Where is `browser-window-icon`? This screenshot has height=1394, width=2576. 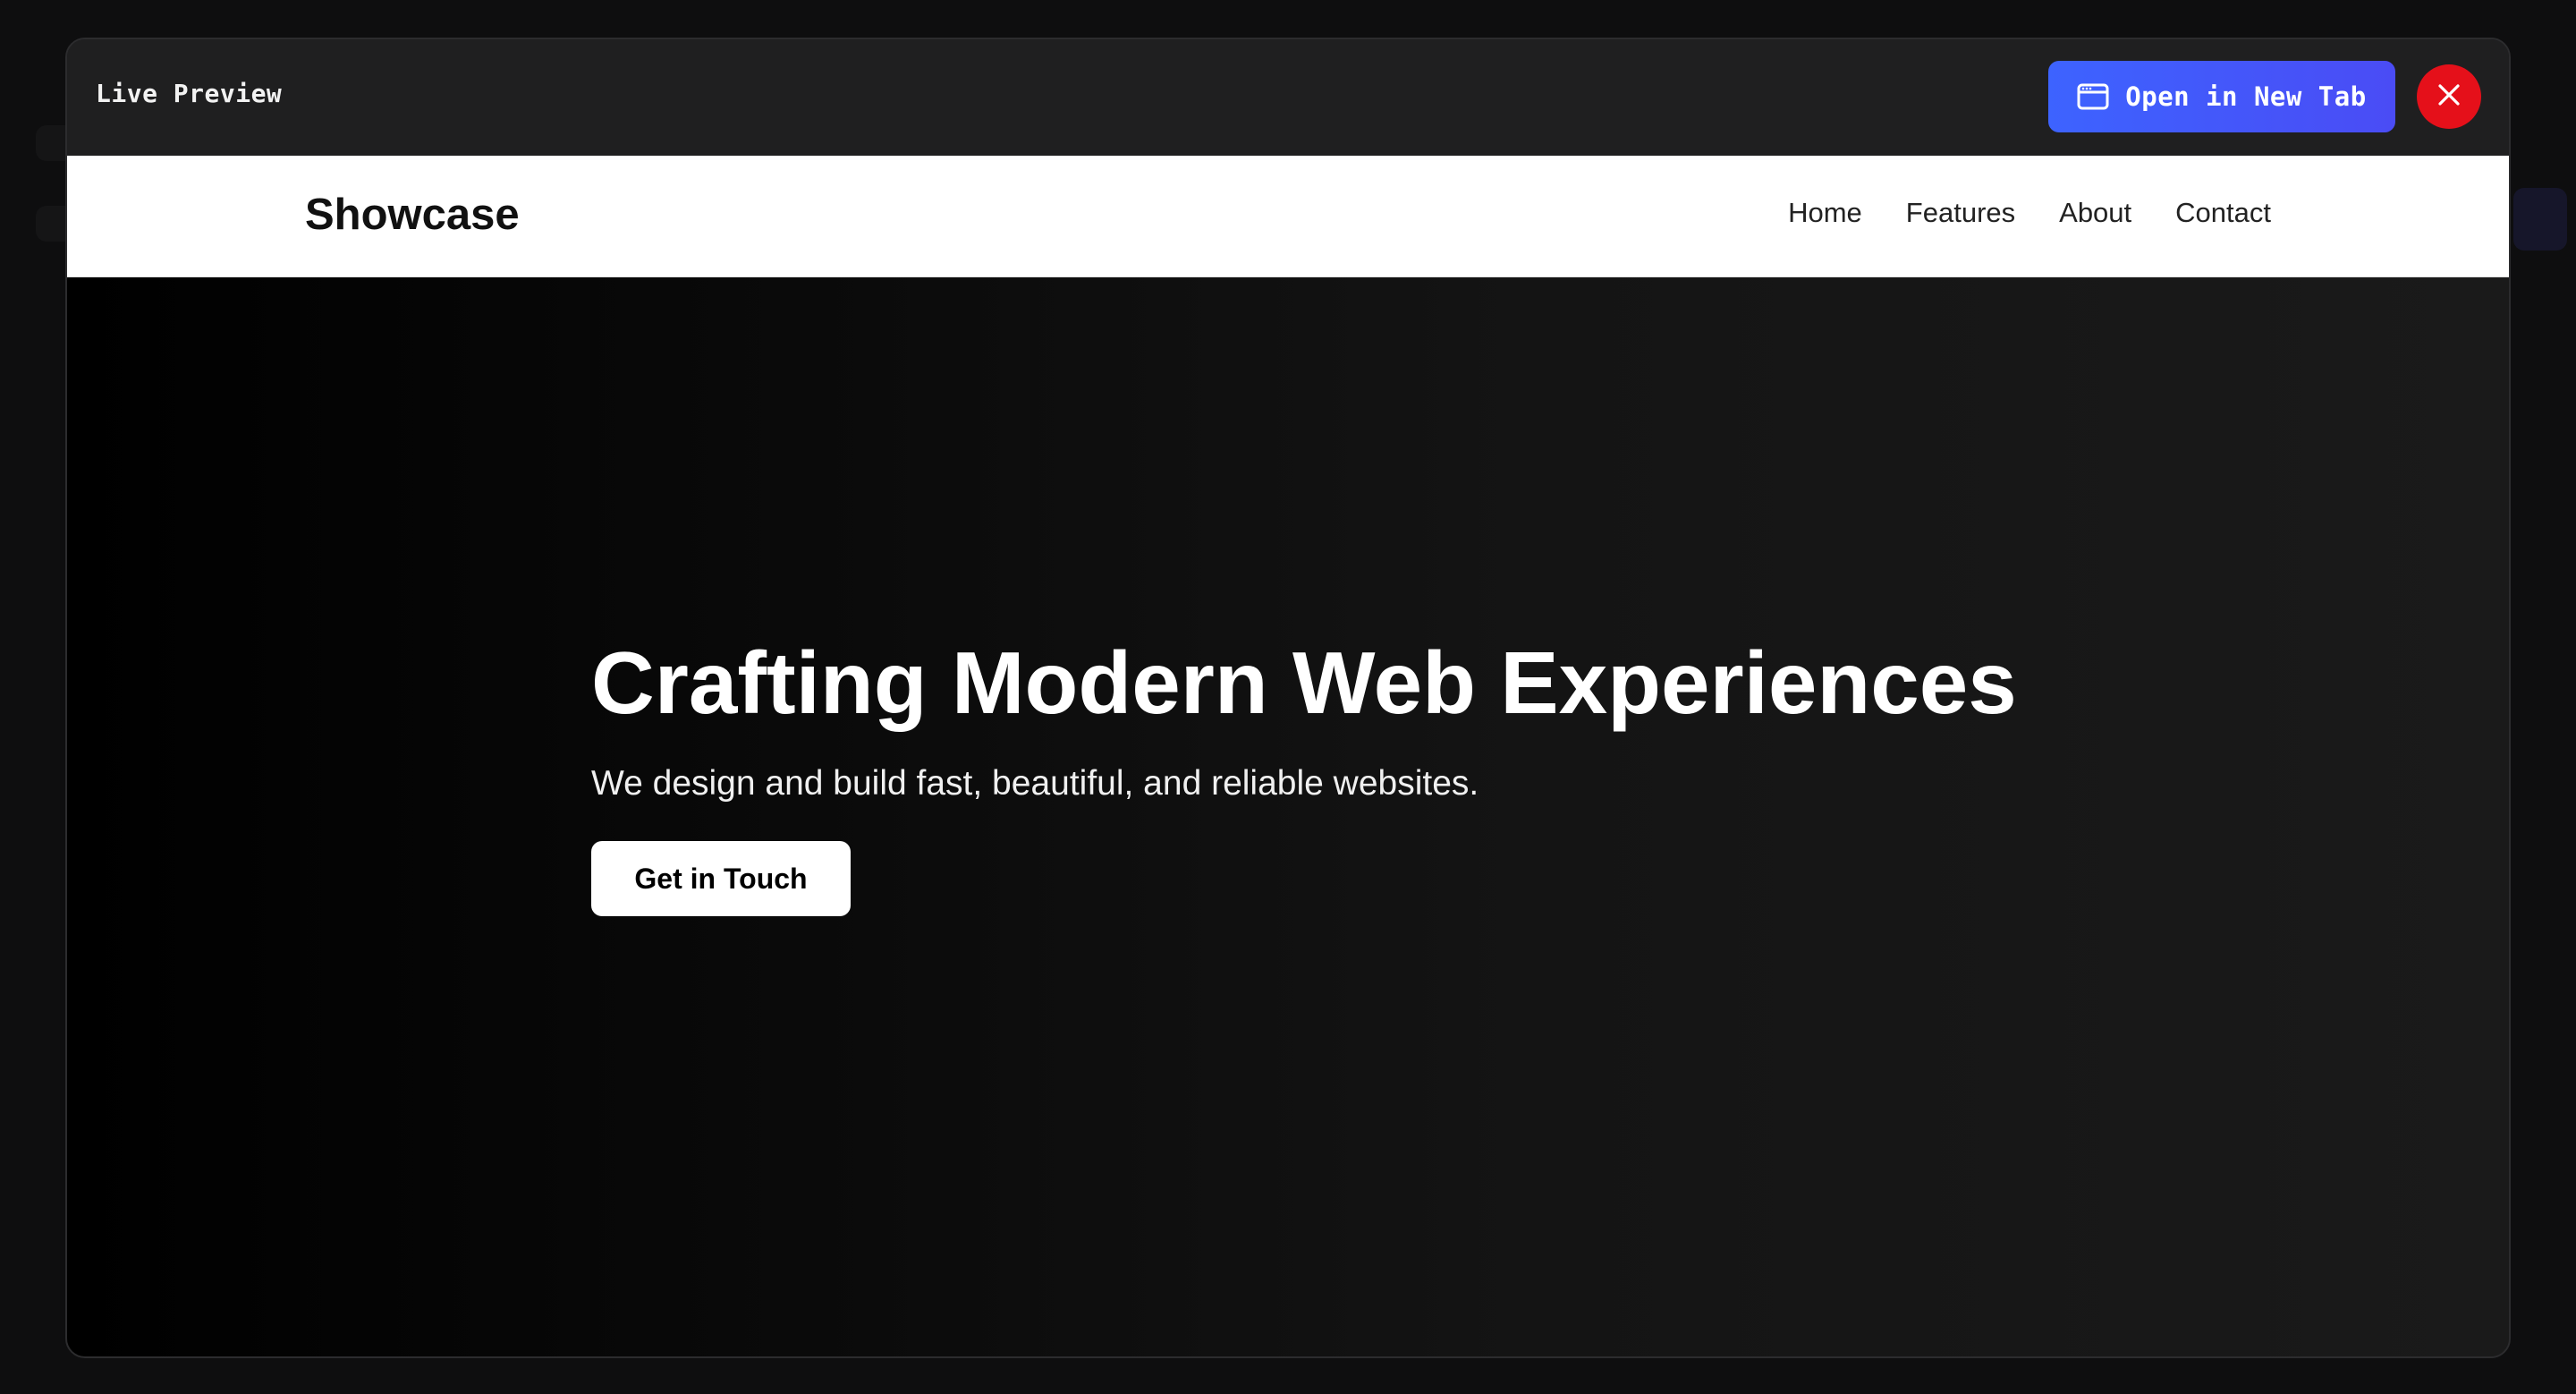 browser-window-icon is located at coordinates (2093, 96).